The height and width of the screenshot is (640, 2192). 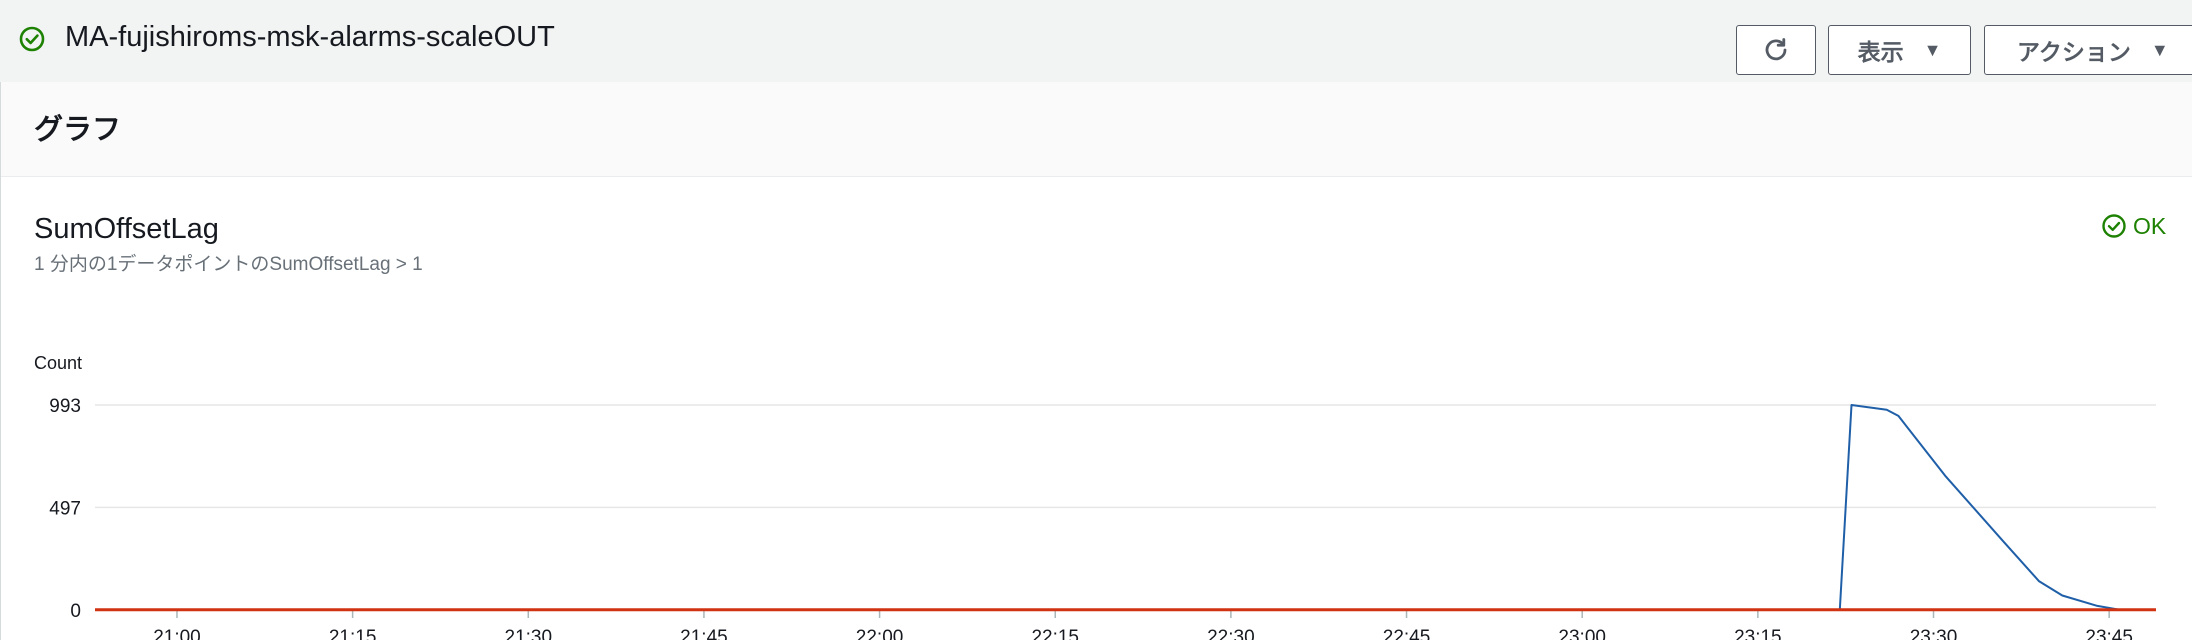 What do you see at coordinates (1582, 633) in the screenshot?
I see `x-tick-label: 23:00` at bounding box center [1582, 633].